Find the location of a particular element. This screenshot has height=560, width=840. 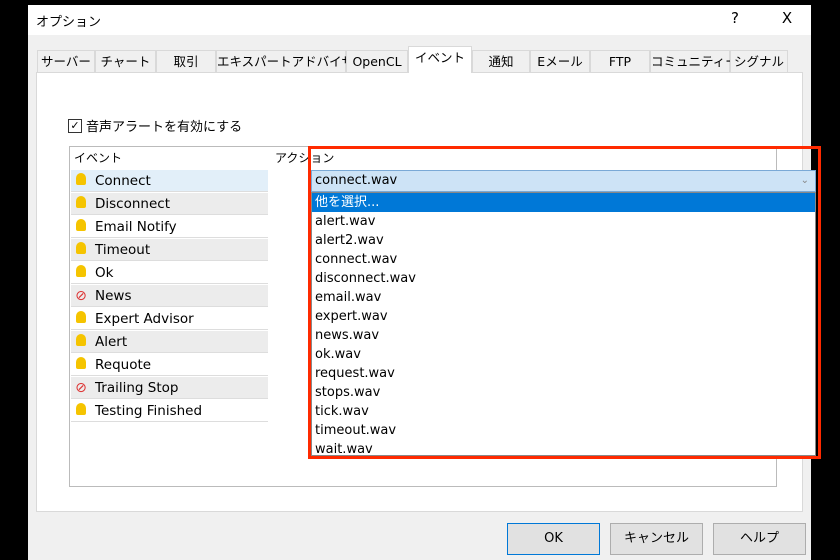

event-name: Timeout is located at coordinates (123, 249).